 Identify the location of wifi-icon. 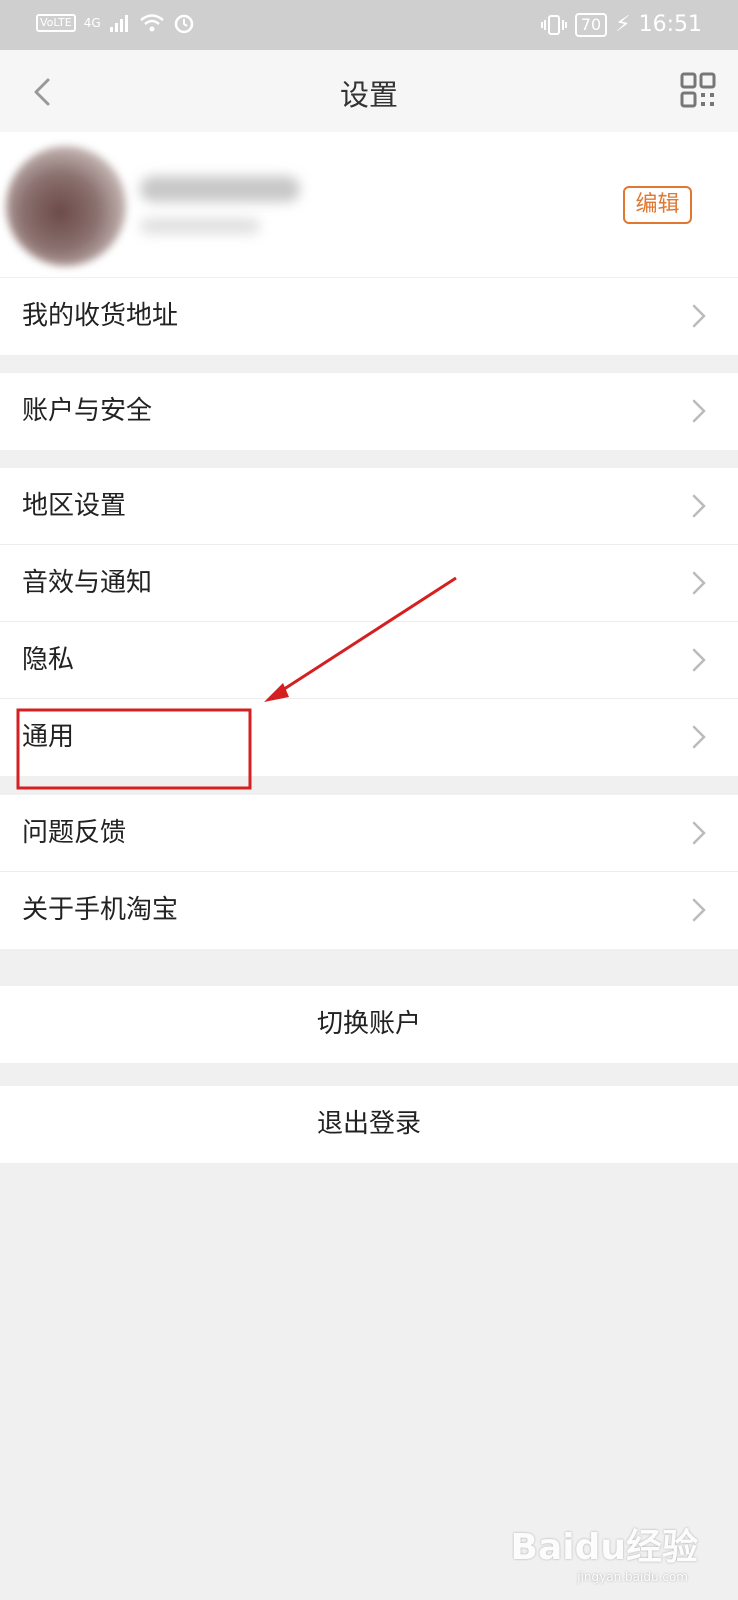
(152, 23).